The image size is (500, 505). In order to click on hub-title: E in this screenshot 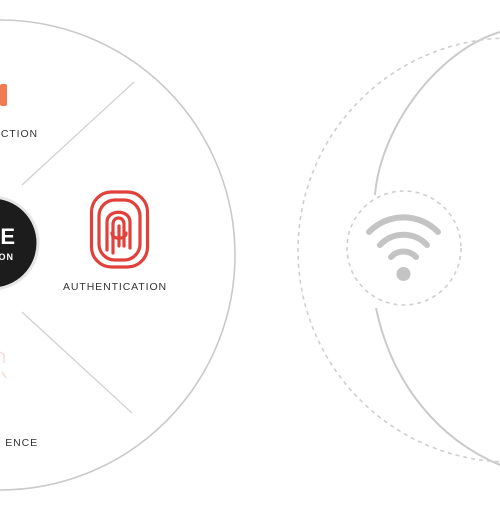, I will do `click(8, 236)`.